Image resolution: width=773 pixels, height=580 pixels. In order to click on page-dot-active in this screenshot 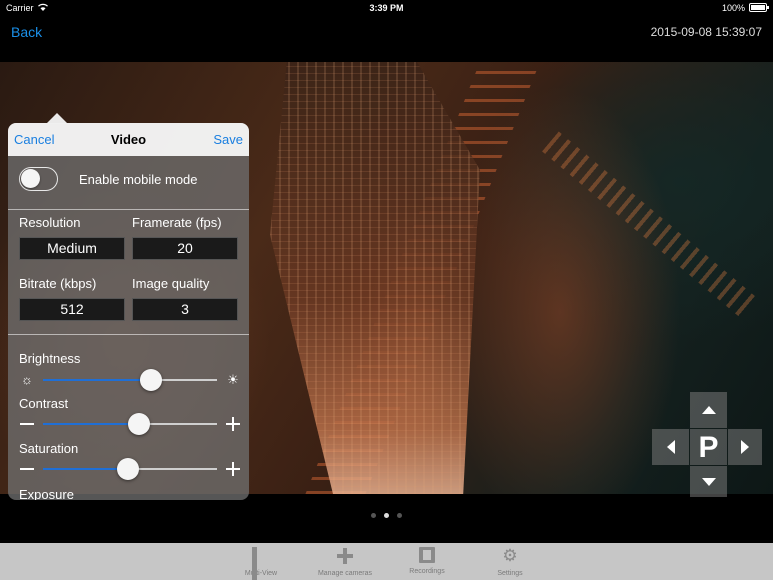, I will do `click(386, 515)`.